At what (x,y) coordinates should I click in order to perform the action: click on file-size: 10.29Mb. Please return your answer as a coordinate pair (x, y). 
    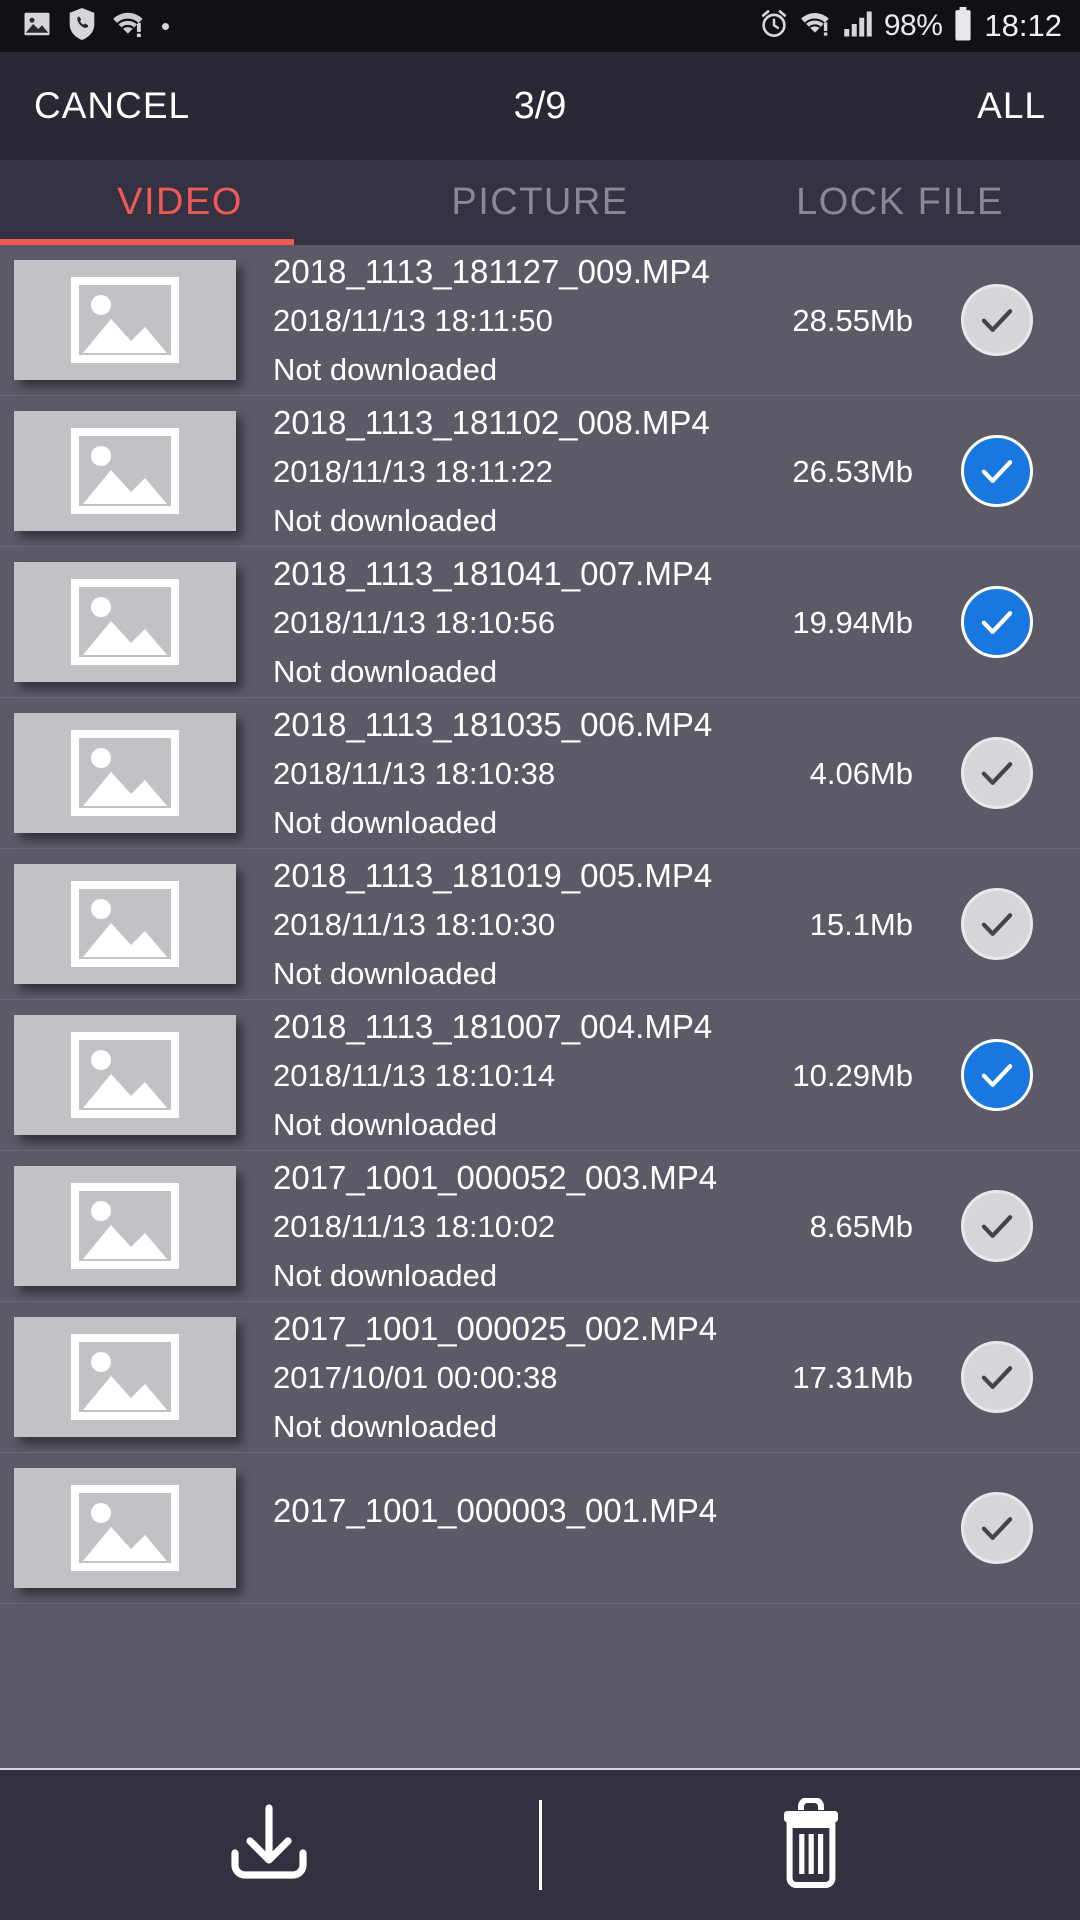
    Looking at the image, I should click on (852, 1075).